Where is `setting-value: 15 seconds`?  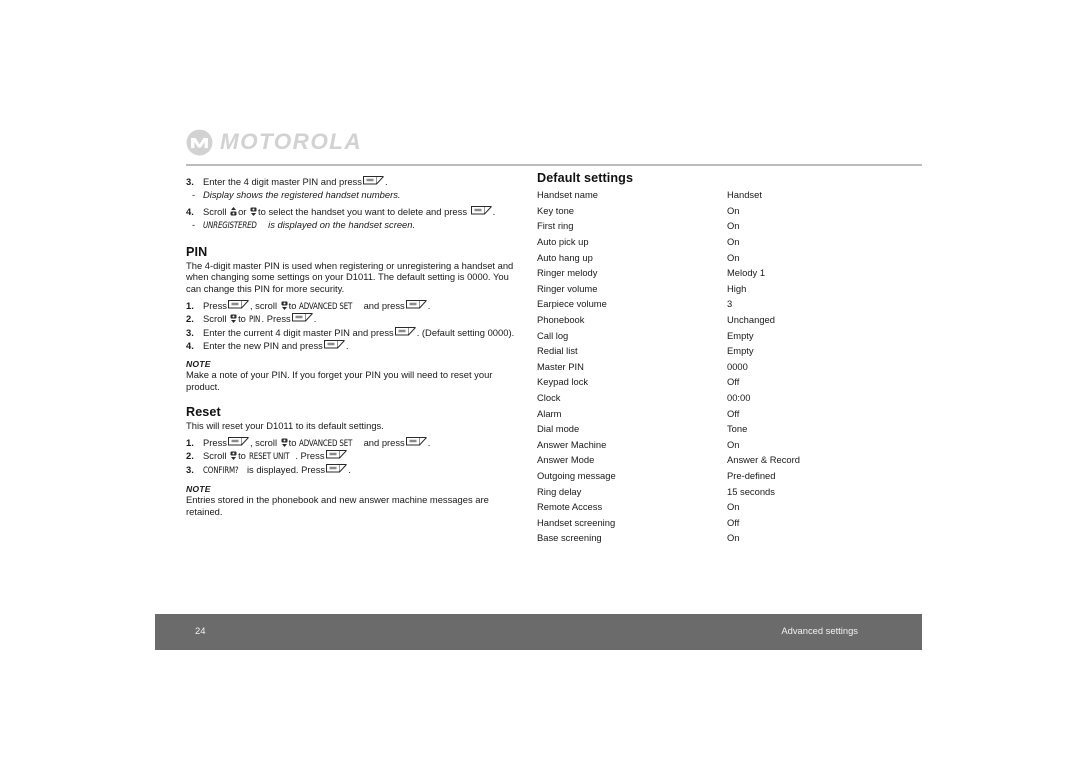
setting-value: 15 seconds is located at coordinates (751, 491).